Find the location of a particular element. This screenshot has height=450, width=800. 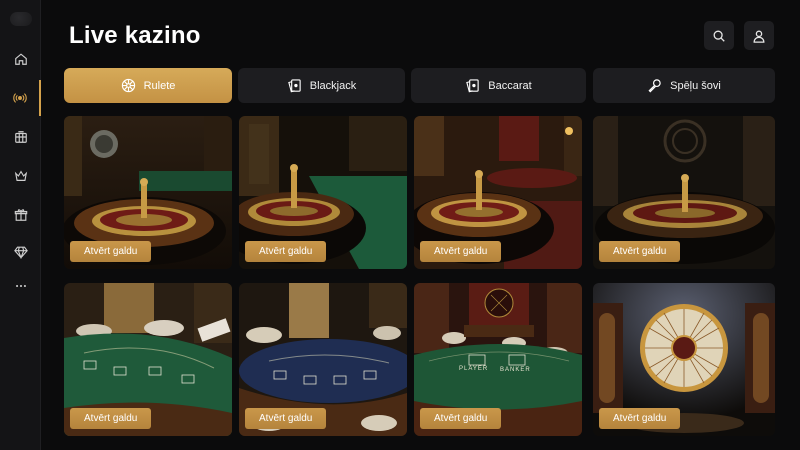

gift-icon is located at coordinates (20, 215).